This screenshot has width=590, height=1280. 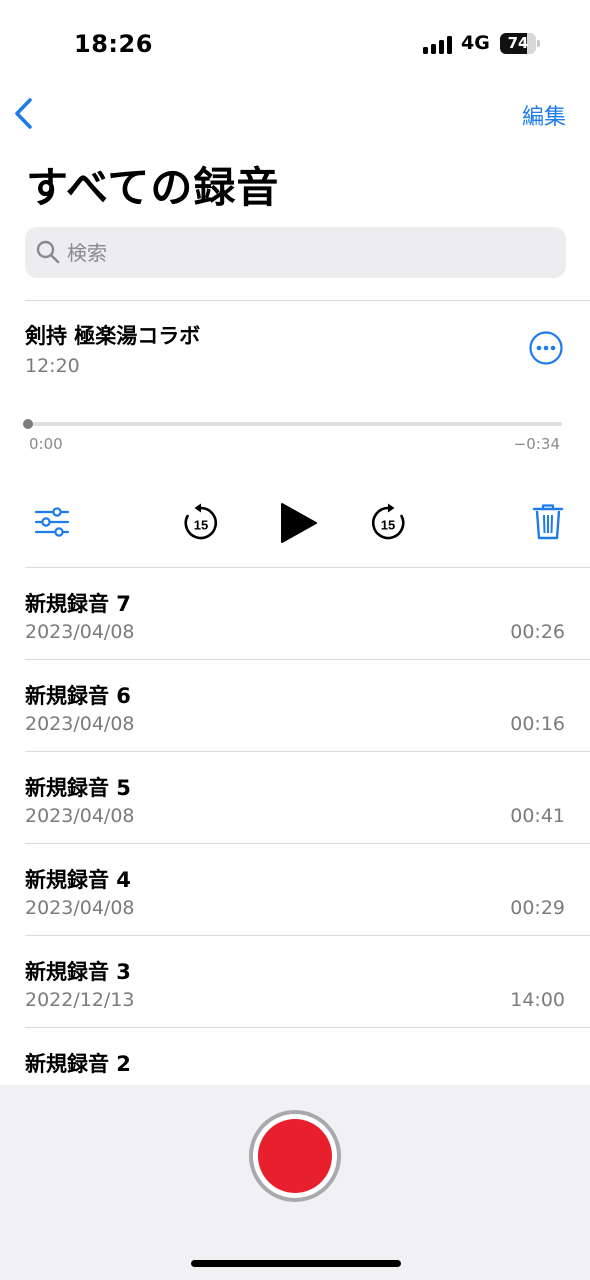 I want to click on home-indicator, so click(x=296, y=1263).